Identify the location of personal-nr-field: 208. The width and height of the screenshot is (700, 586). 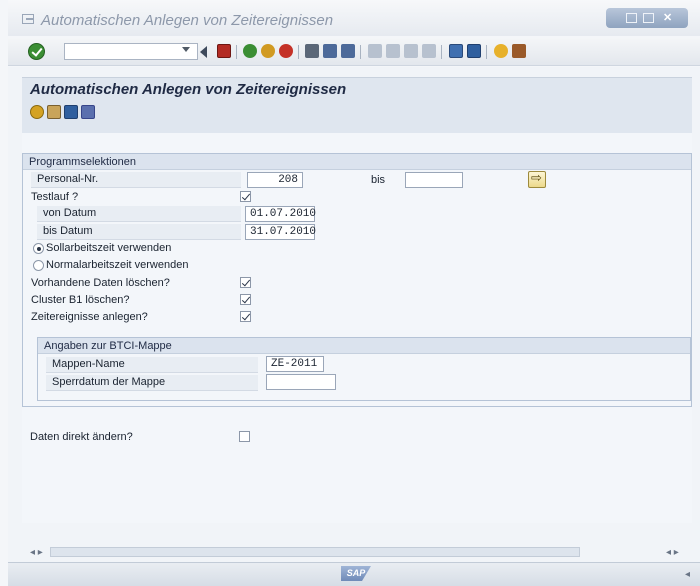
(275, 180).